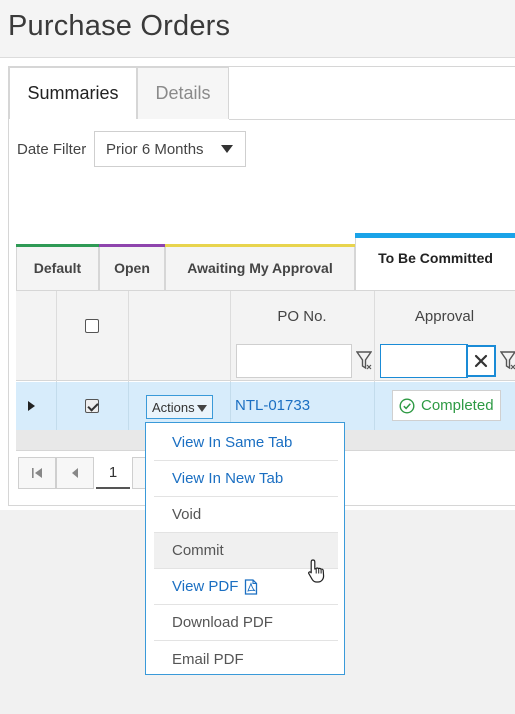 The height and width of the screenshot is (714, 515). What do you see at coordinates (407, 405) in the screenshot?
I see `check-circle-icon` at bounding box center [407, 405].